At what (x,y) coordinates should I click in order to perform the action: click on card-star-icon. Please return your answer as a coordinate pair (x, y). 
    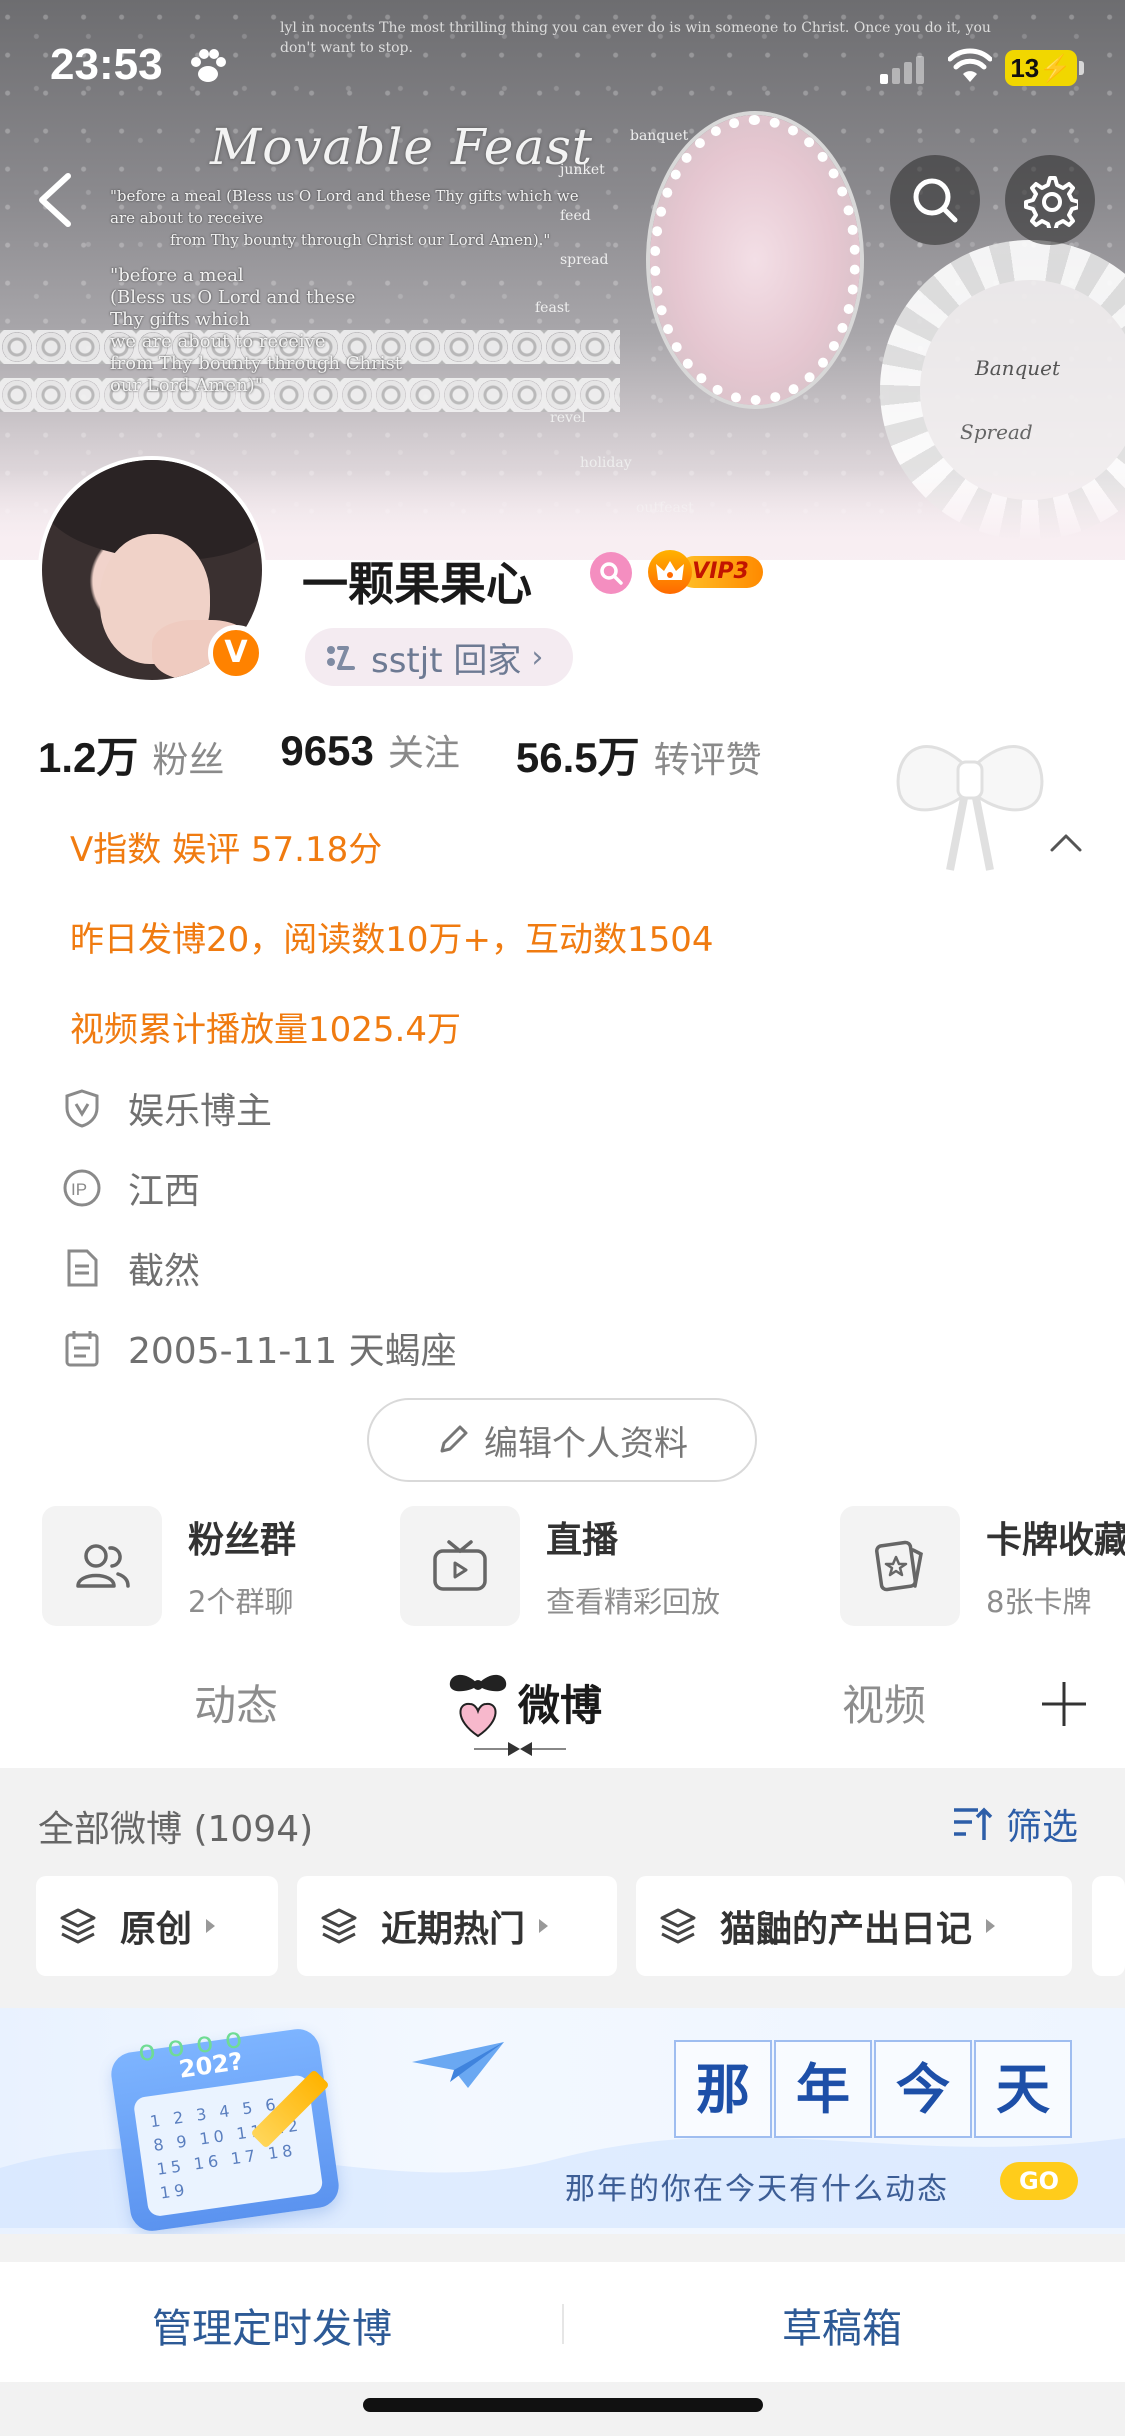
    Looking at the image, I should click on (900, 1566).